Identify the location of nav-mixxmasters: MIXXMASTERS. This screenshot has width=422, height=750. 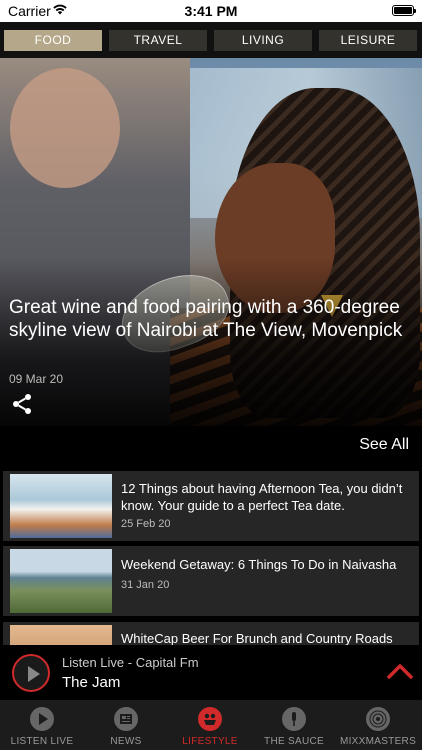
(378, 725).